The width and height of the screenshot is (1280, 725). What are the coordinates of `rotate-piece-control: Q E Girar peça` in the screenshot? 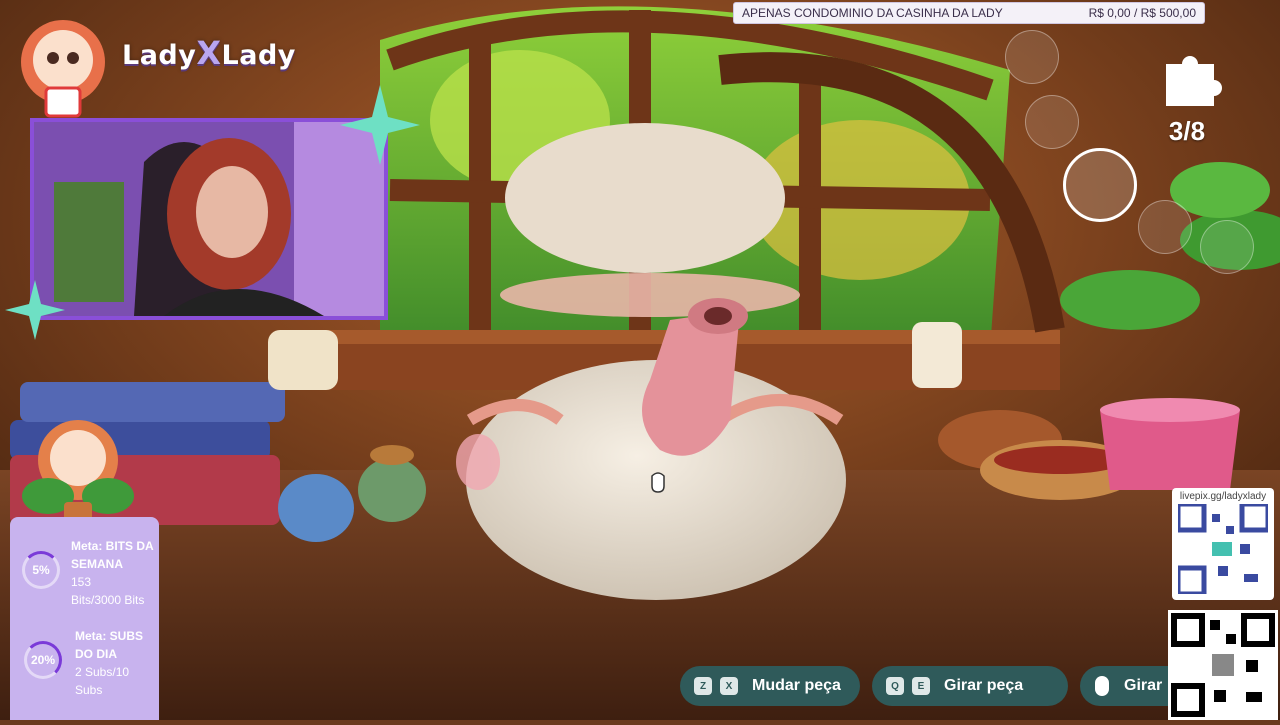 It's located at (970, 686).